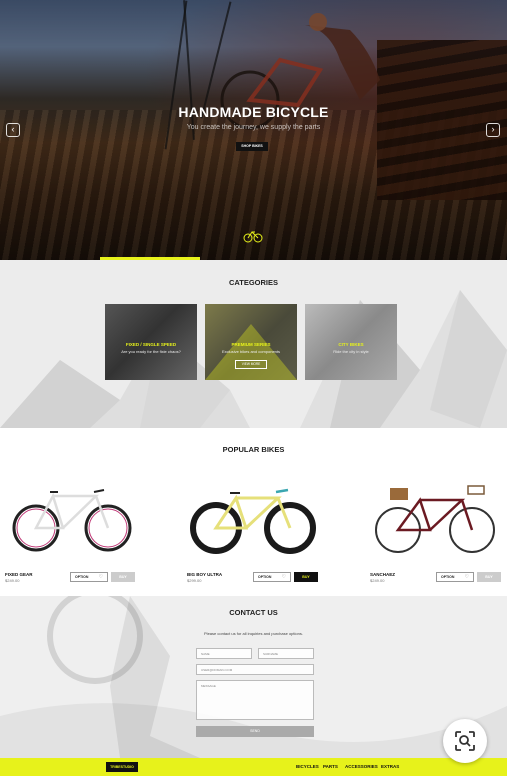 Image resolution: width=507 pixels, height=776 pixels. Describe the element at coordinates (255, 700) in the screenshot. I see `message-field: MESSAGE` at that location.